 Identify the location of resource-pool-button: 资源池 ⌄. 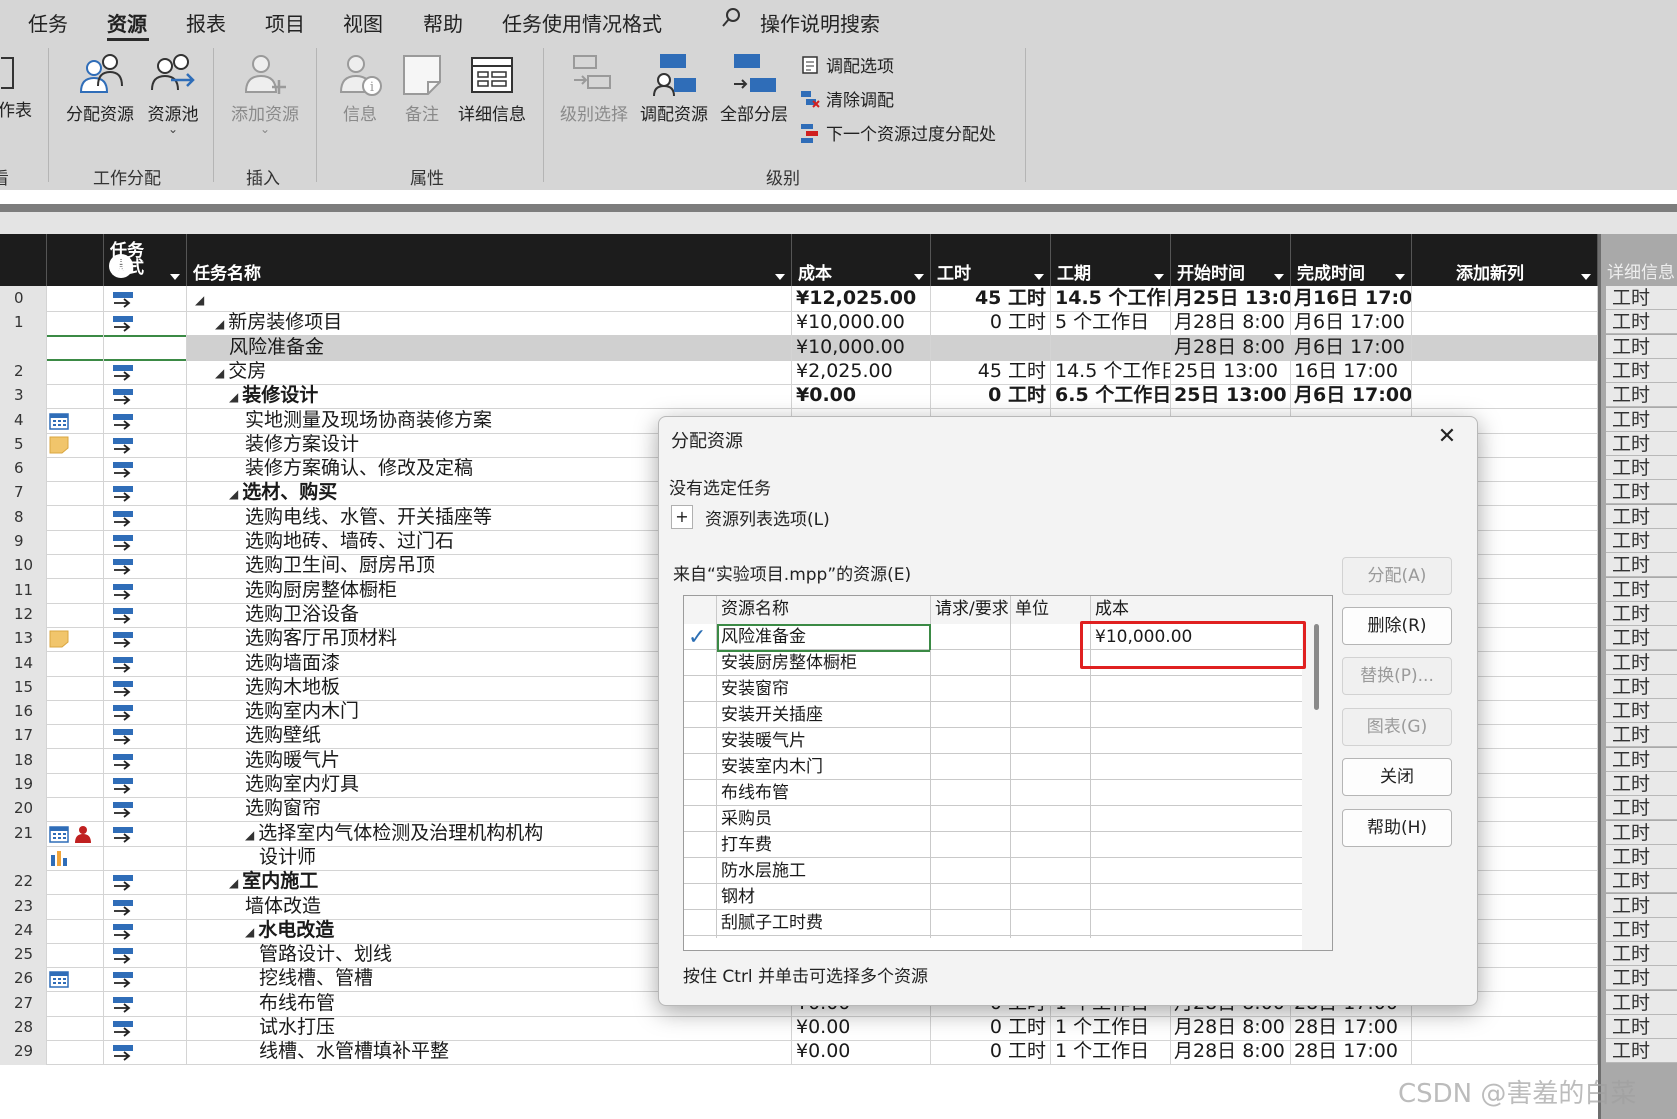
(173, 93).